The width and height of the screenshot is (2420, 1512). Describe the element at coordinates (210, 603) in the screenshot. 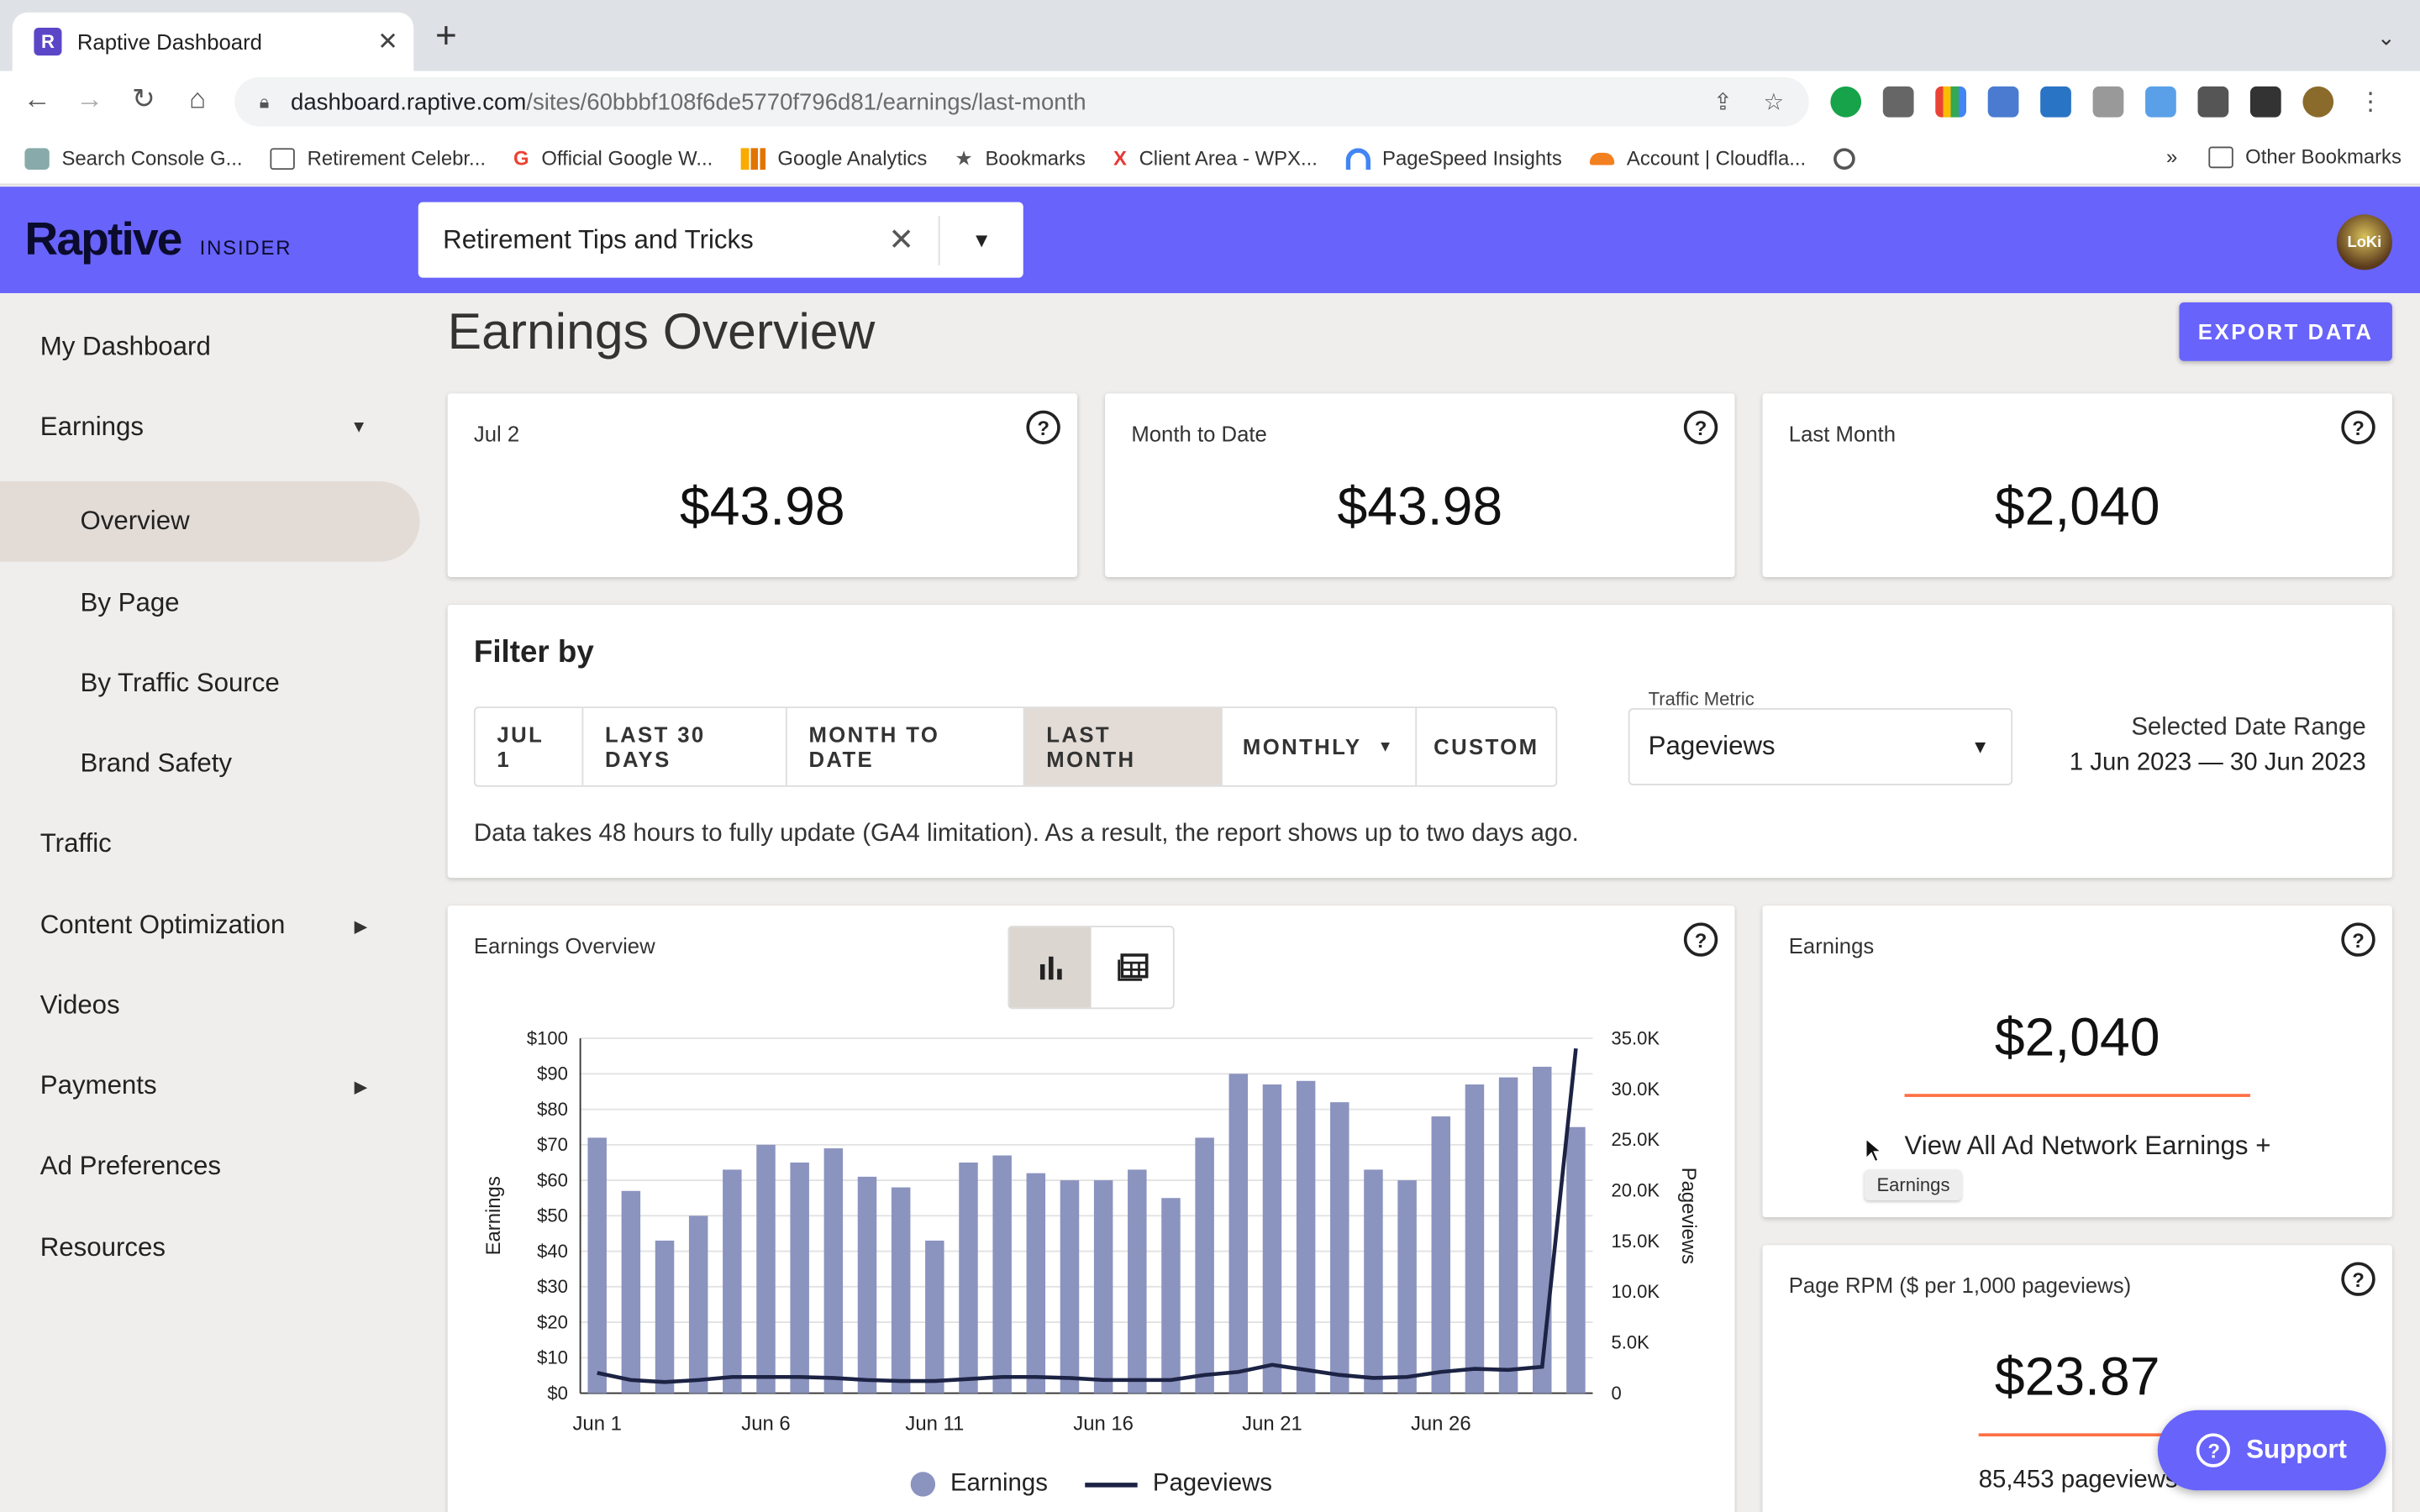

I see `sidebar-item-by-page: By Page` at that location.